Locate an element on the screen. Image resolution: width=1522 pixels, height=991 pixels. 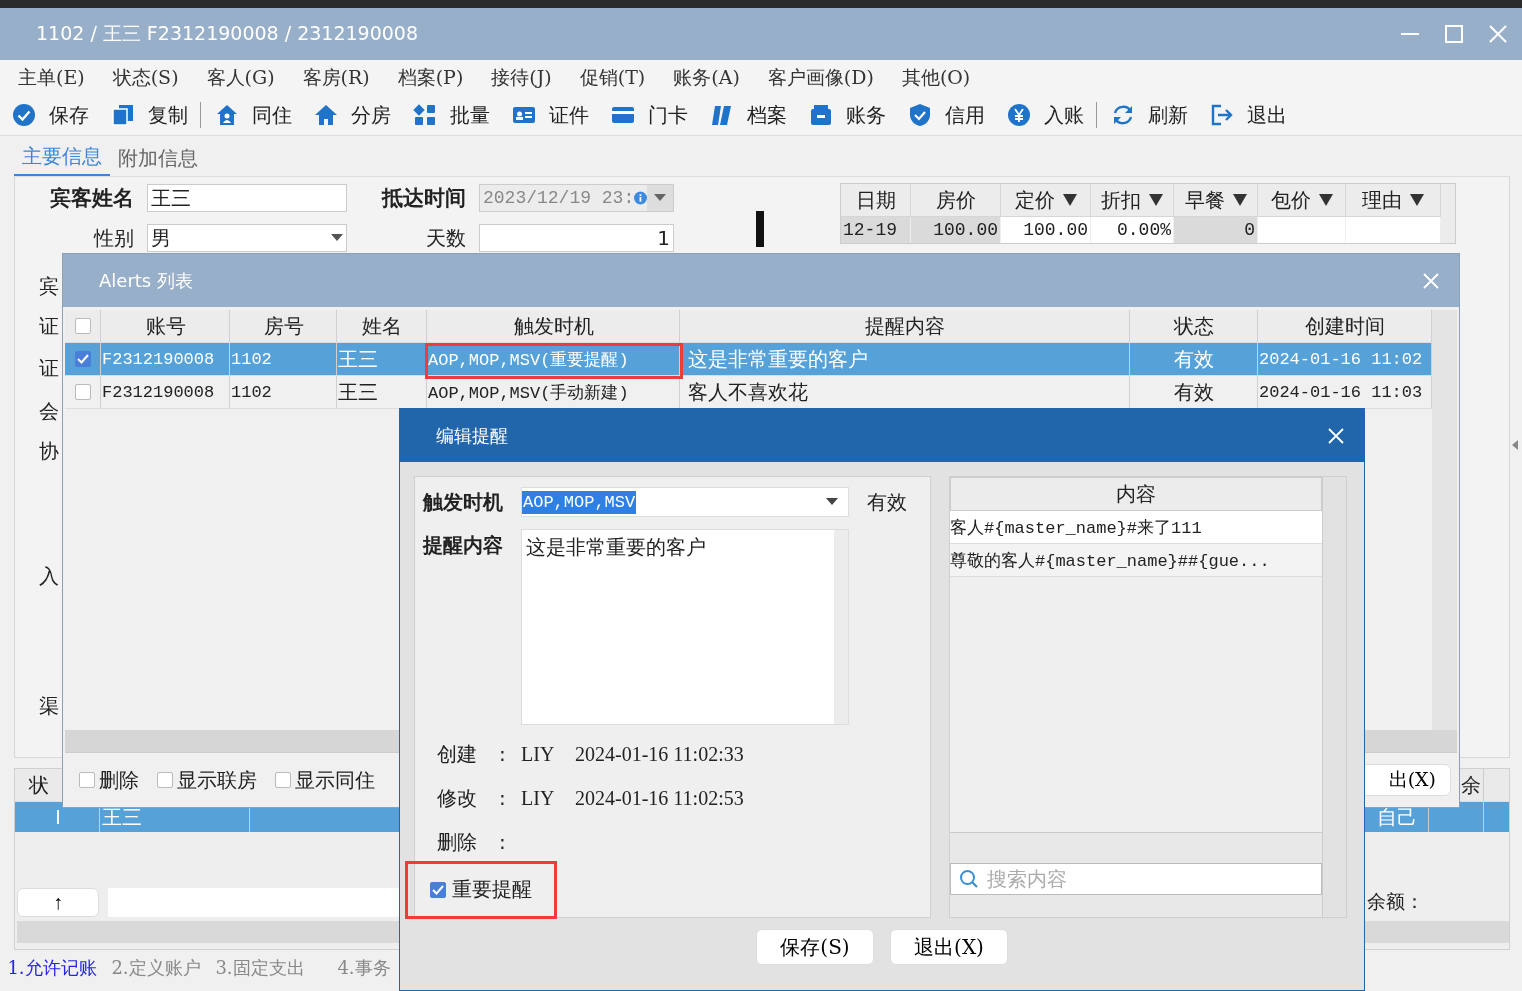
content-text-area: 这是非常重要的客户 is located at coordinates (685, 627).